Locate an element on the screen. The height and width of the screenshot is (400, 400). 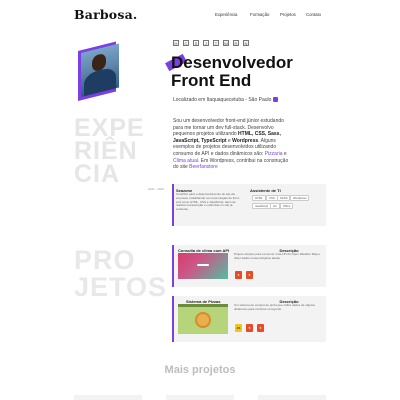
more-projects-title: Mais projetos is located at coordinates (200, 370).